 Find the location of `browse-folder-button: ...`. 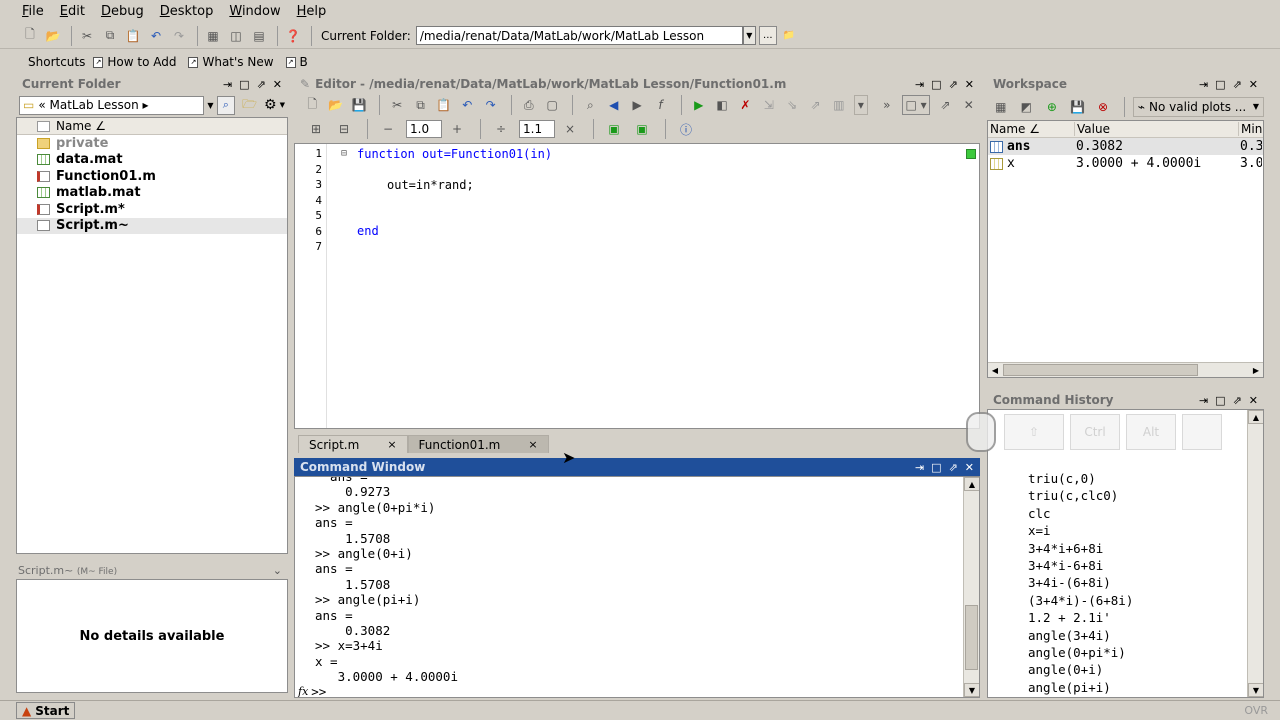

browse-folder-button: ... is located at coordinates (767, 35).